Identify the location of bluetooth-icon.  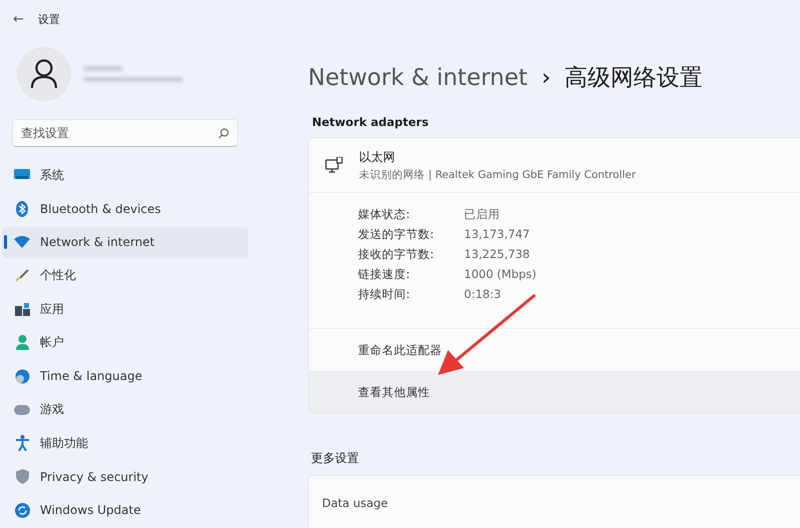
(22, 208).